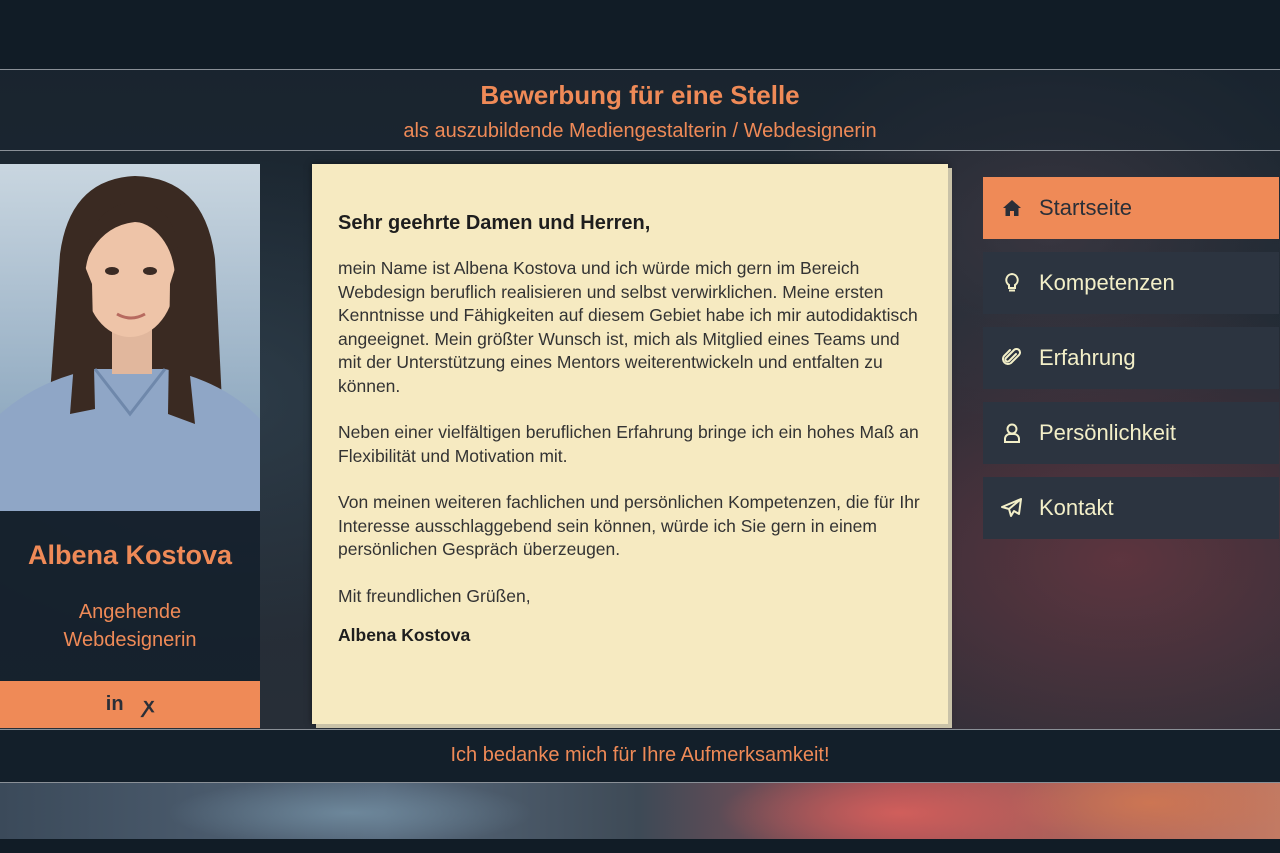  I want to click on portrait-illustration, so click(130, 337).